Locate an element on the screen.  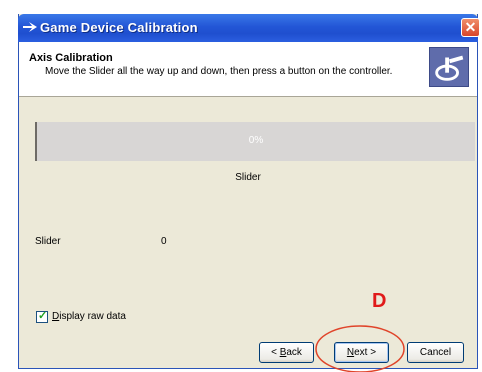
annotation-letter: D is located at coordinates (379, 301).